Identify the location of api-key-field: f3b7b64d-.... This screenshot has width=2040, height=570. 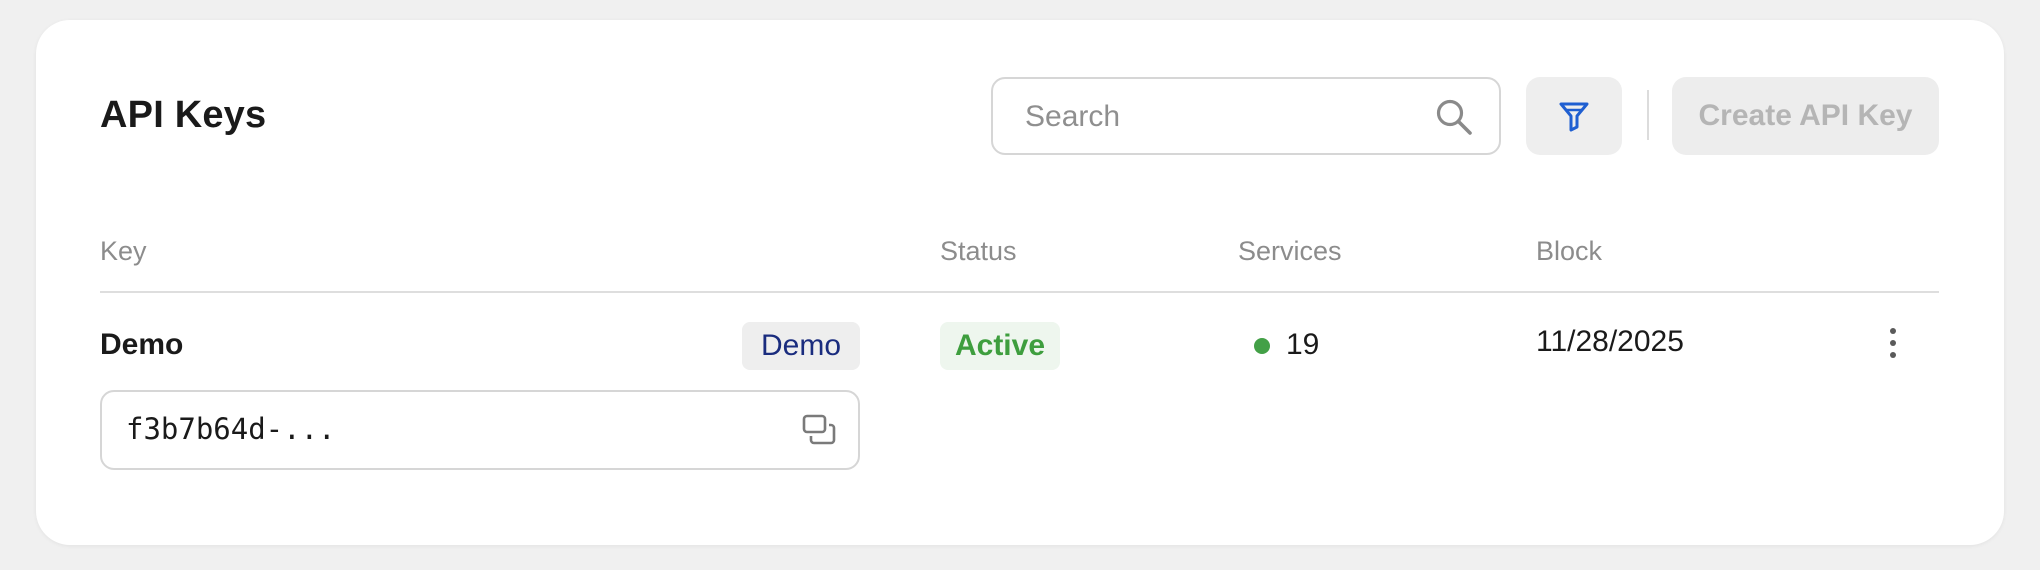
(480, 430).